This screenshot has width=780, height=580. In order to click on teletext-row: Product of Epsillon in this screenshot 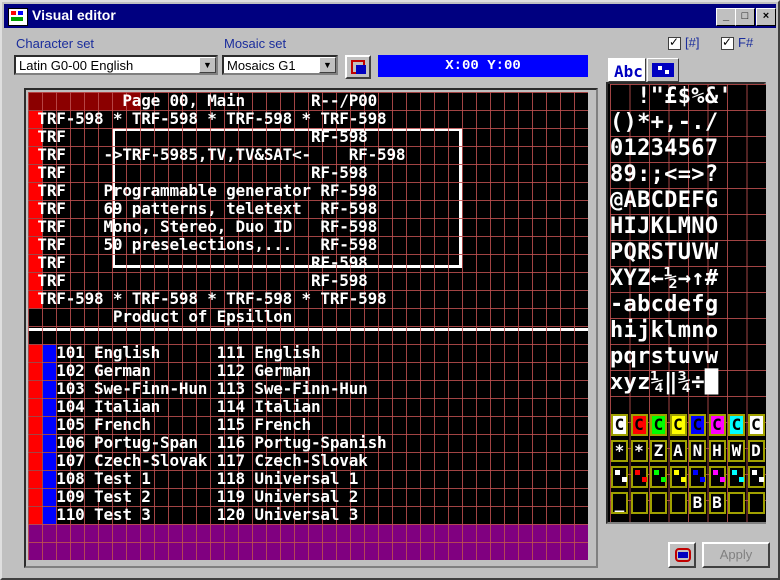, I will do `click(160, 316)`.